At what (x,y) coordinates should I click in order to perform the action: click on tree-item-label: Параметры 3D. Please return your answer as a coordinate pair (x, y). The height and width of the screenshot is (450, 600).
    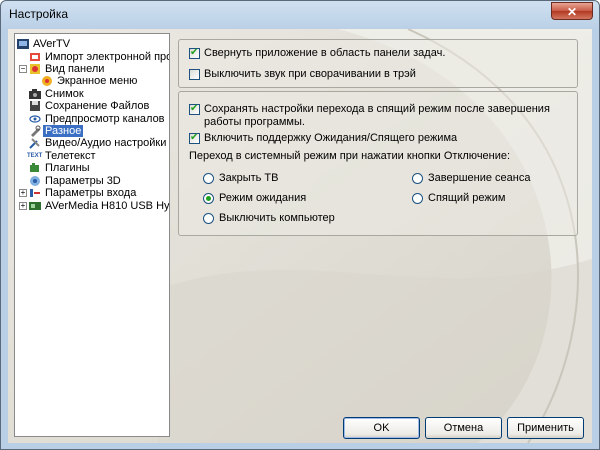
    Looking at the image, I should click on (83, 181).